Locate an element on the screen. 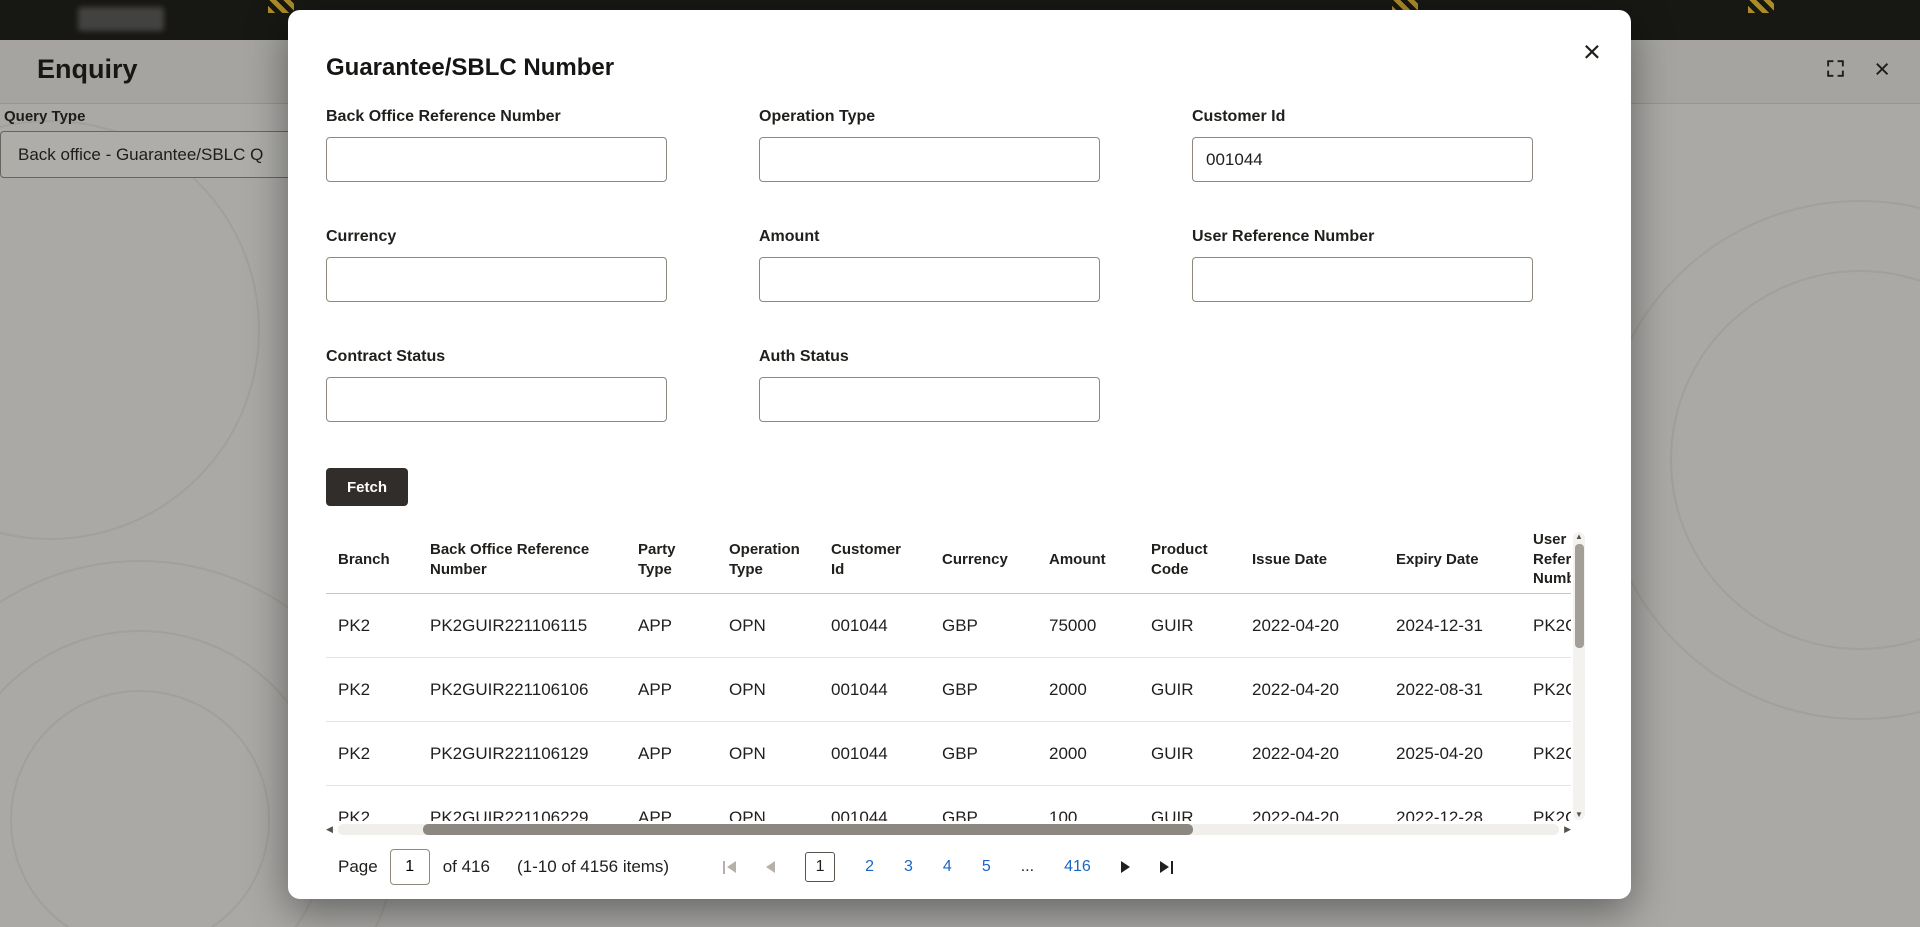 Image resolution: width=1920 pixels, height=927 pixels. fetch-button: Fetch is located at coordinates (367, 487).